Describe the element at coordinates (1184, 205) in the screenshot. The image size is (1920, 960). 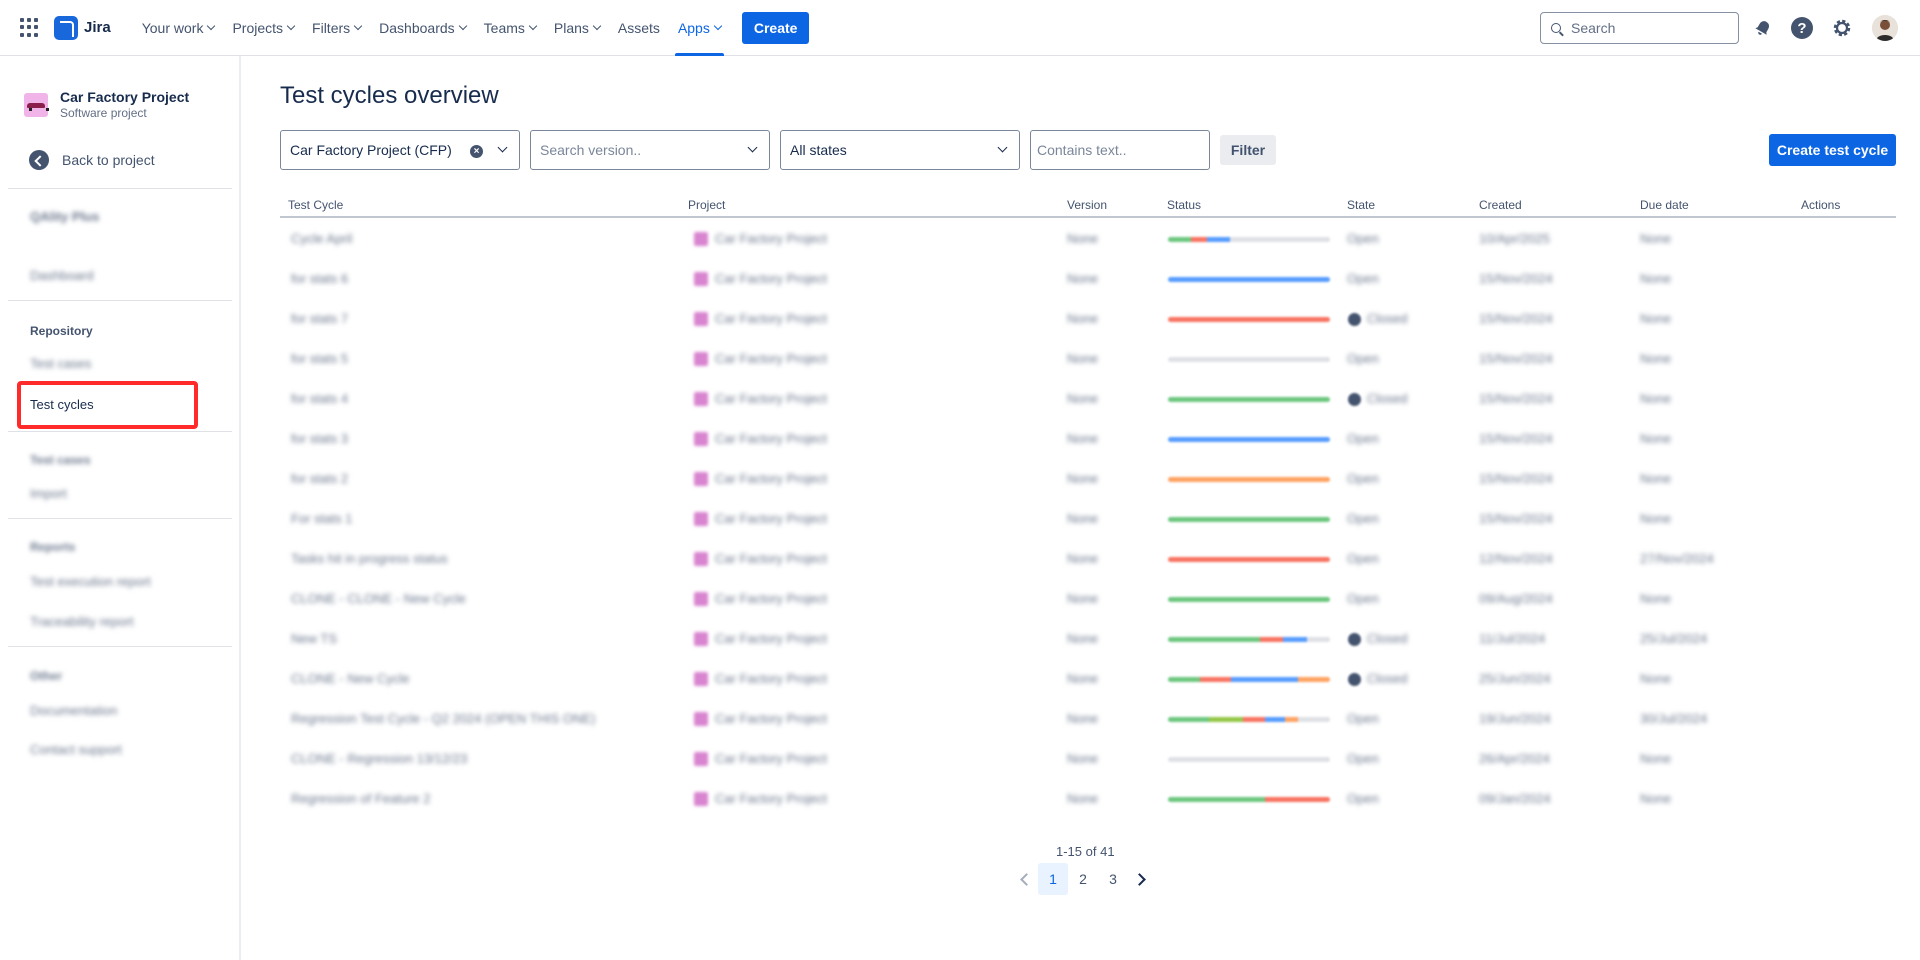
I see `column-header-status: Status` at that location.